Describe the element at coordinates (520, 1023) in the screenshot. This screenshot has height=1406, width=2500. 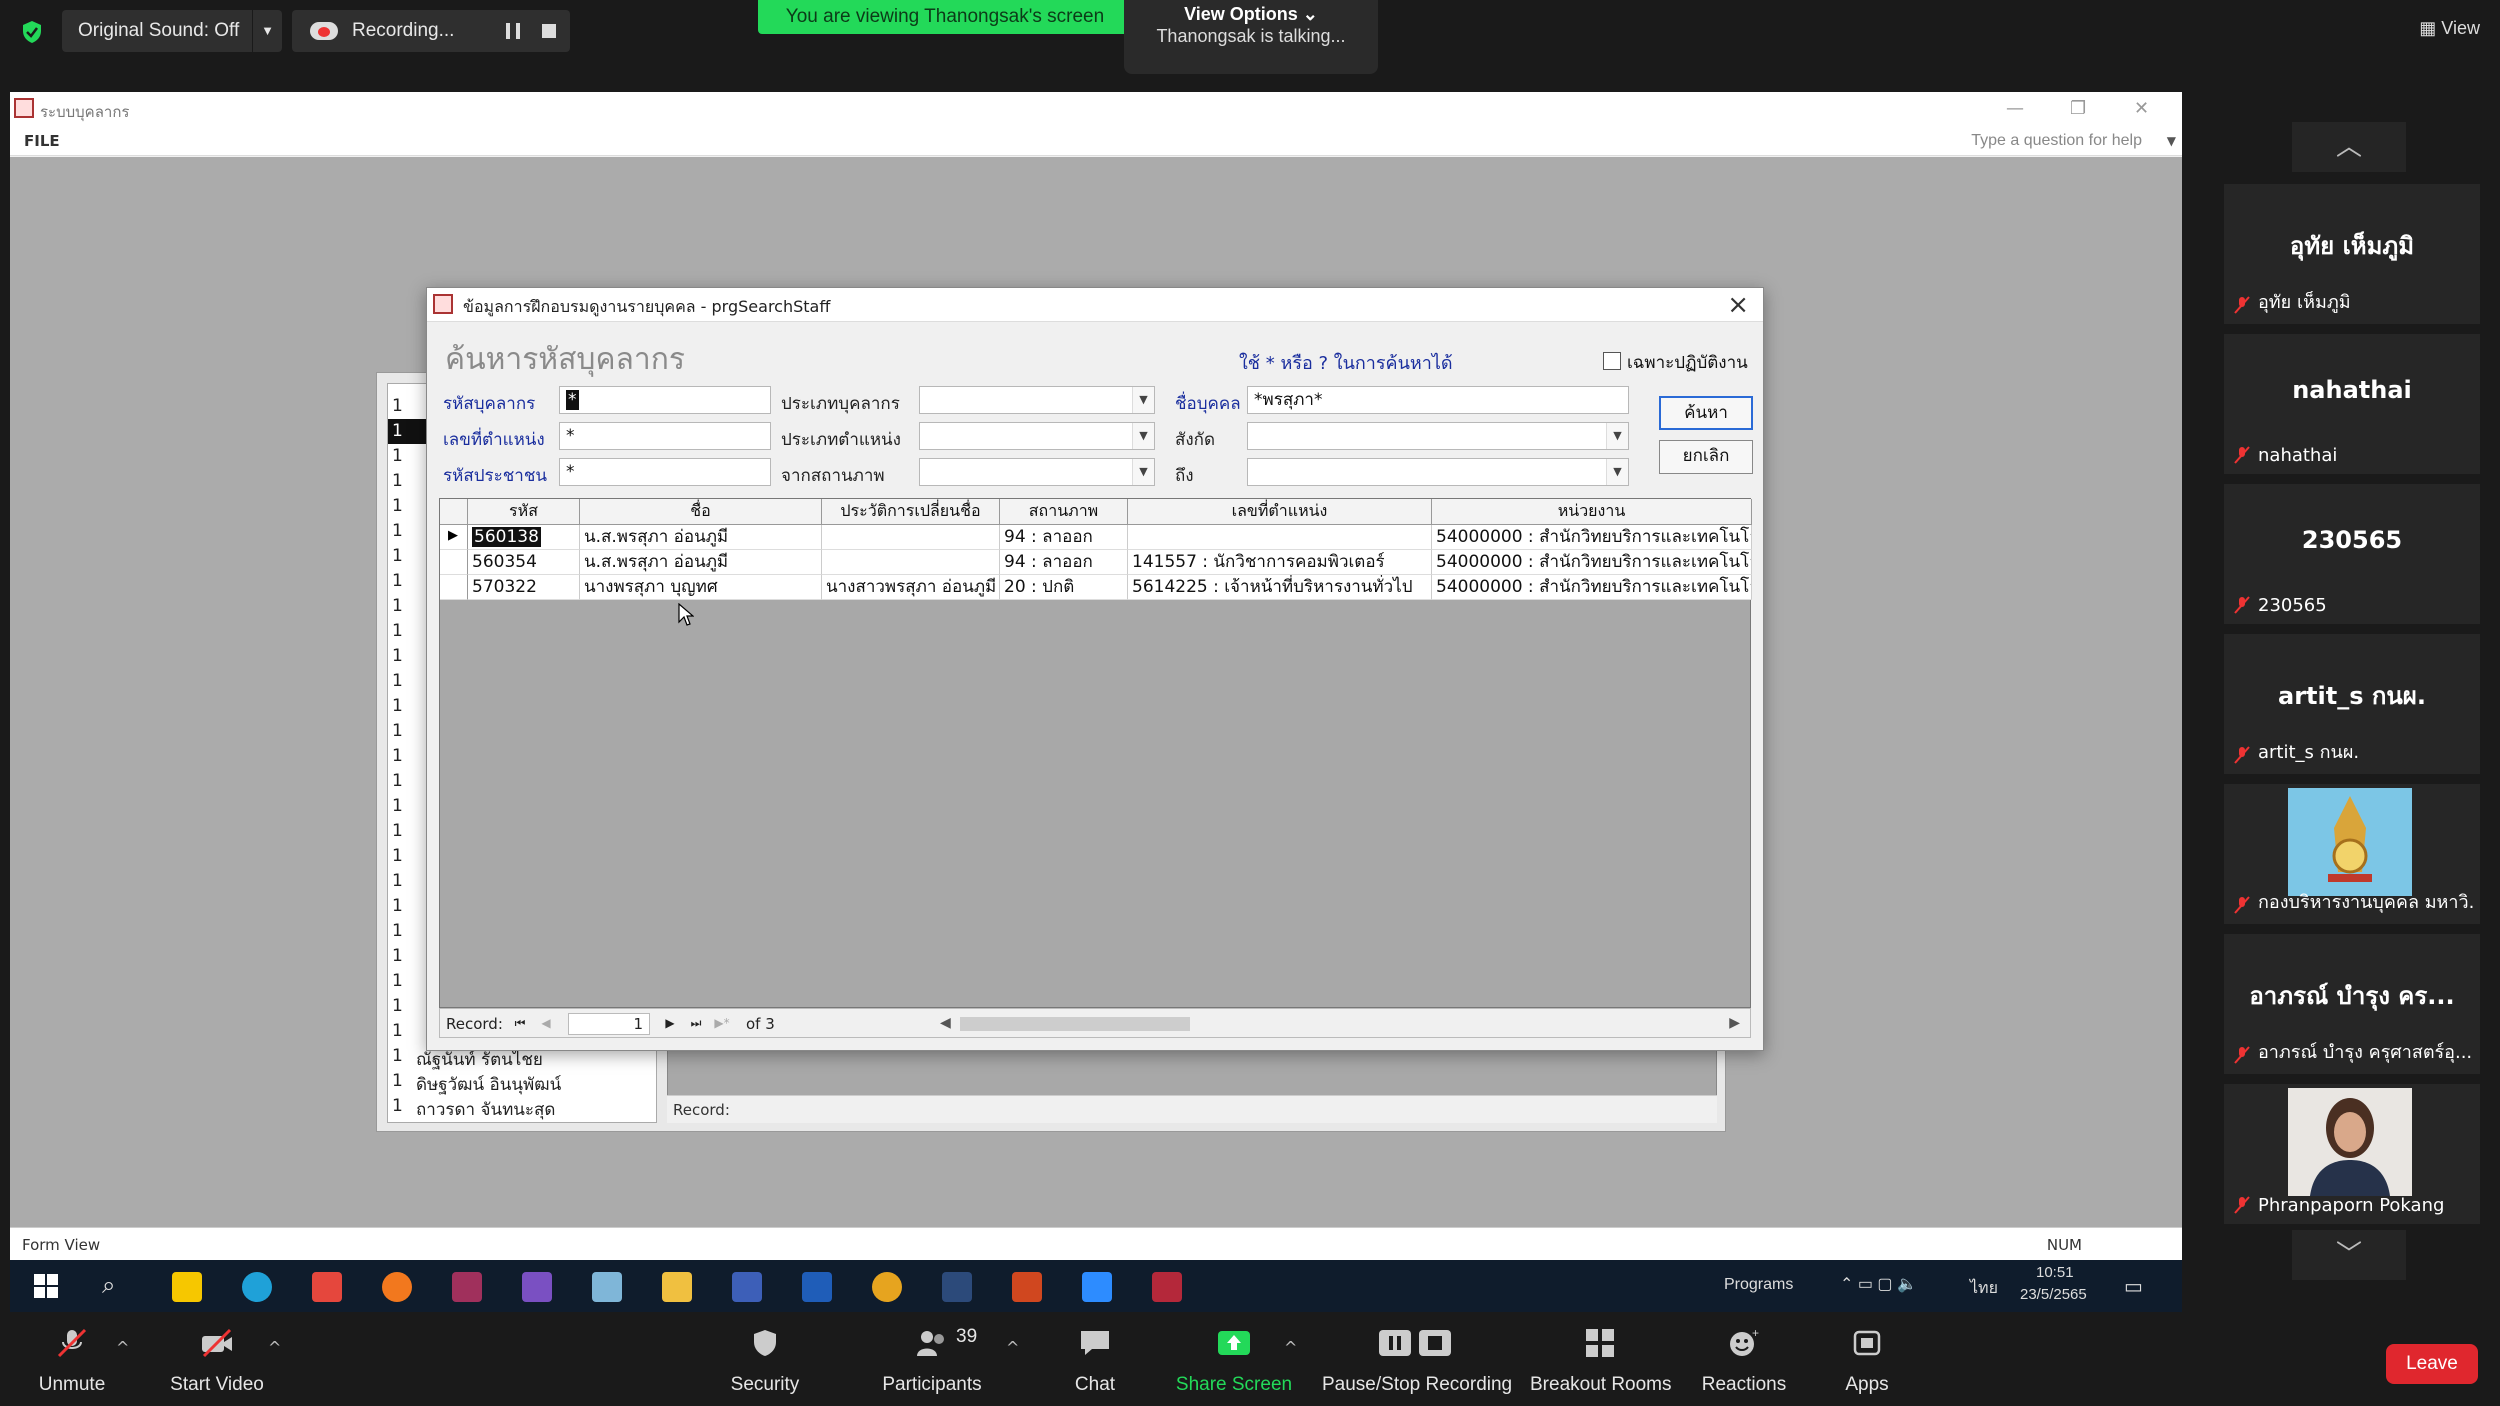
I see `first-record-icon: ⏮` at that location.